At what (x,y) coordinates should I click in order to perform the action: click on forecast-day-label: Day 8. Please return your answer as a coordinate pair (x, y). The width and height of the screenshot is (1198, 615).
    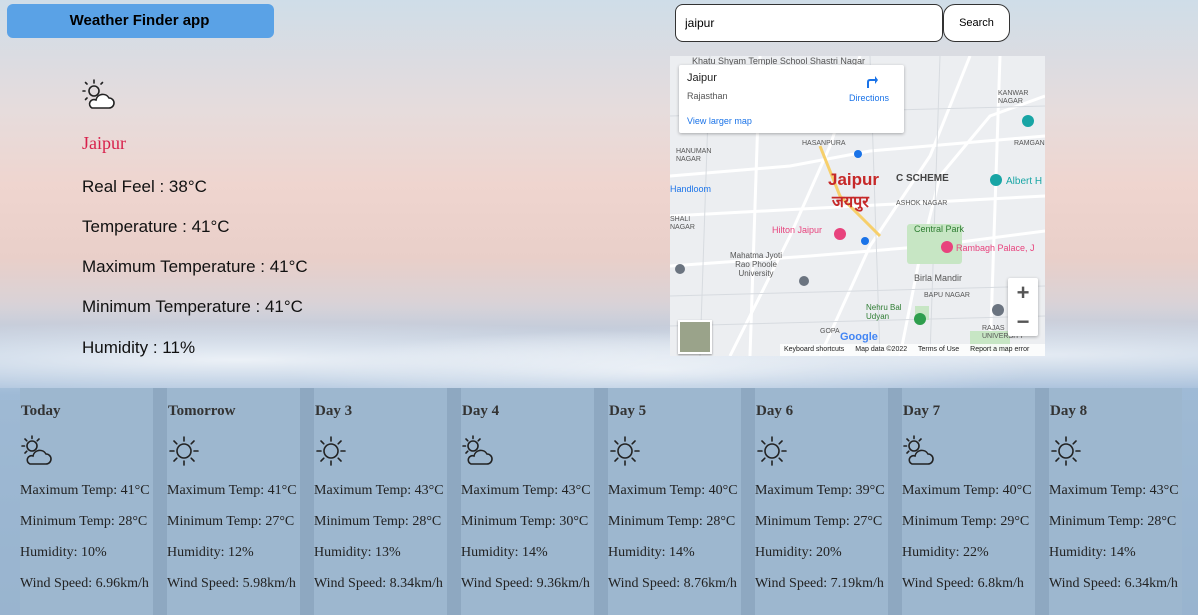
    Looking at the image, I should click on (1069, 411).